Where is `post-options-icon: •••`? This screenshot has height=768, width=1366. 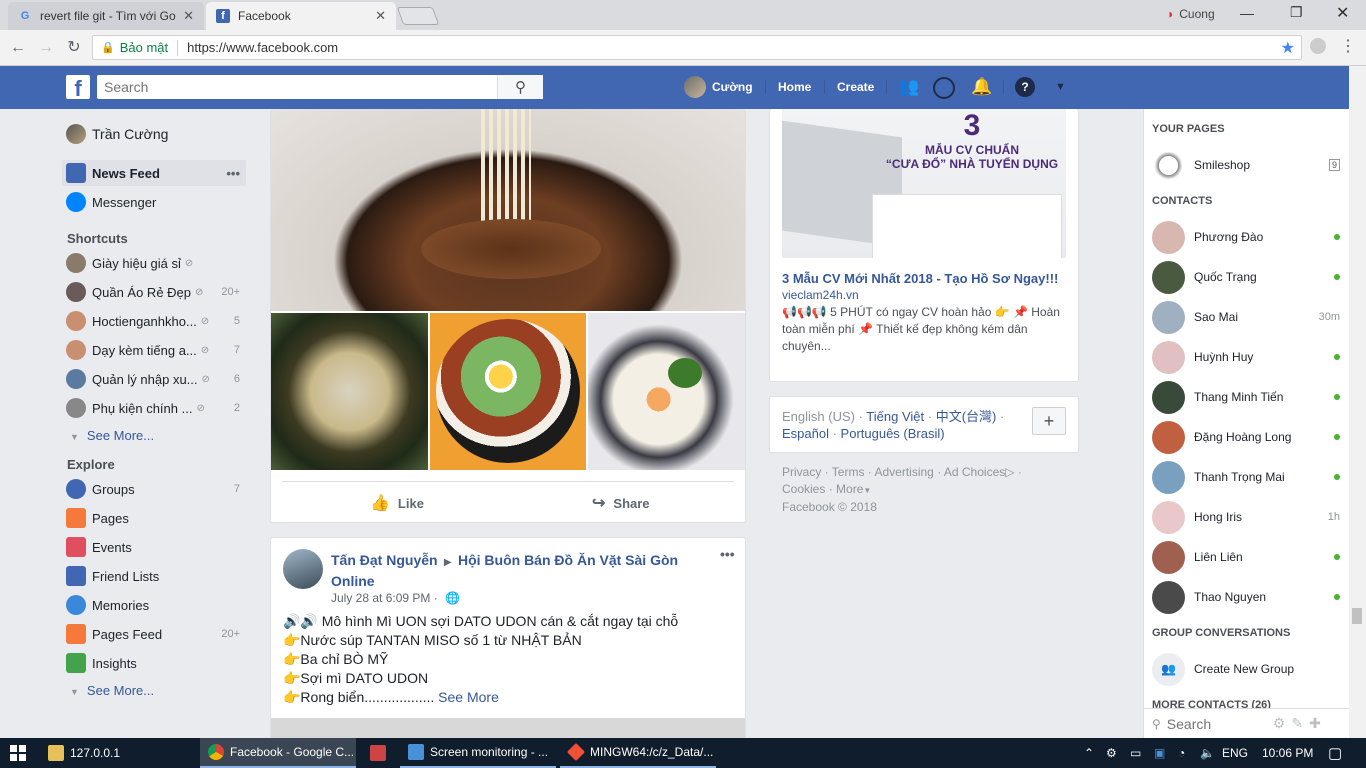
post-options-icon: ••• is located at coordinates (727, 554).